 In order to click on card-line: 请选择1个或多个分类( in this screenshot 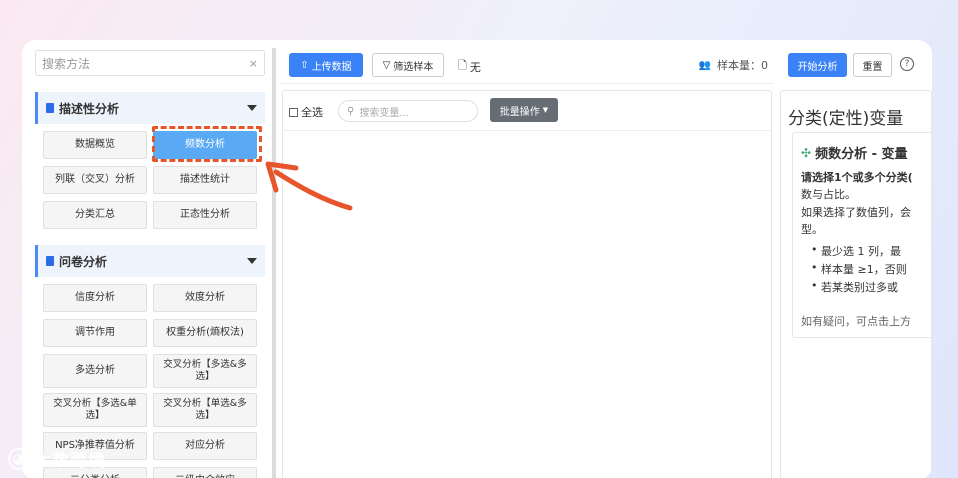, I will do `click(857, 177)`.